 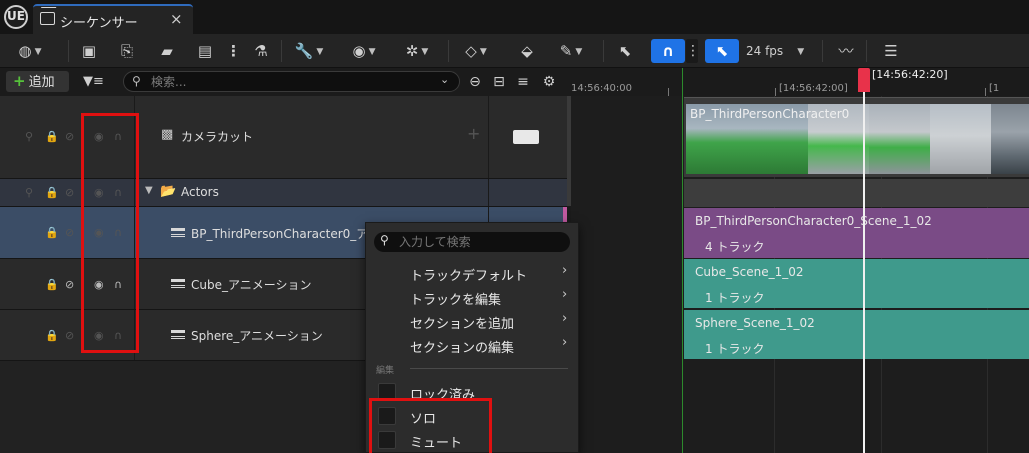 I want to click on filter-dropdown: ▼≡, so click(x=101, y=82).